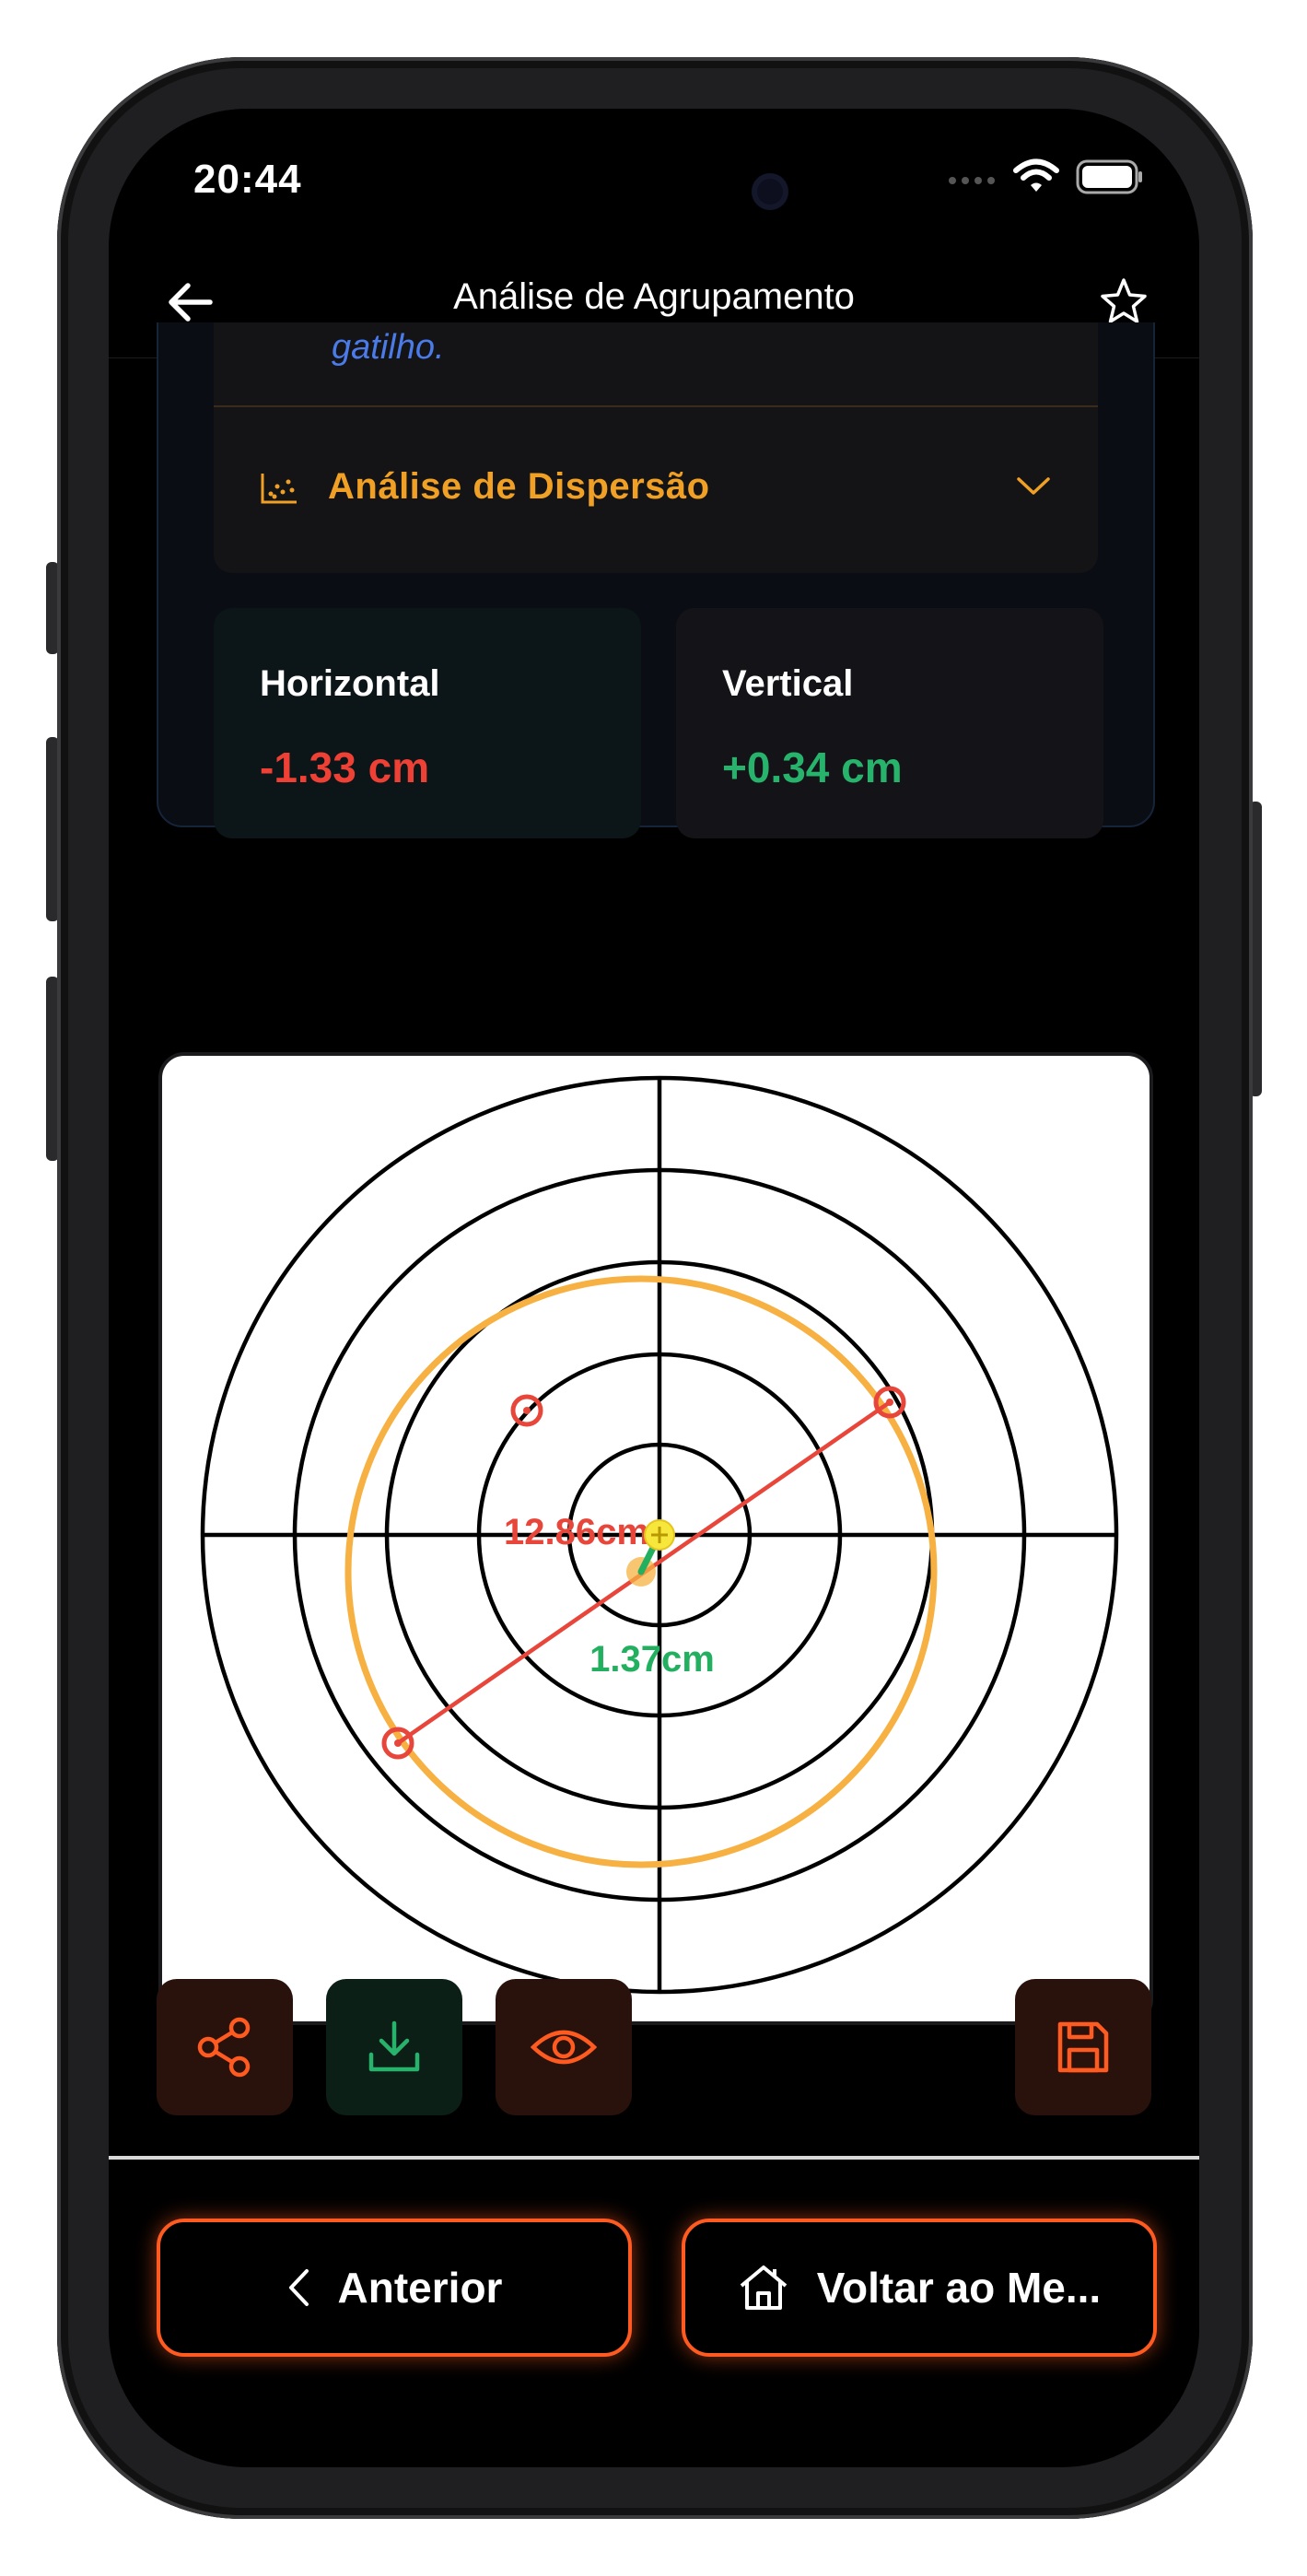 The height and width of the screenshot is (2576, 1307). Describe the element at coordinates (427, 723) in the screenshot. I see `horizontal-stat-card: Horizontal -1.33 cm` at that location.